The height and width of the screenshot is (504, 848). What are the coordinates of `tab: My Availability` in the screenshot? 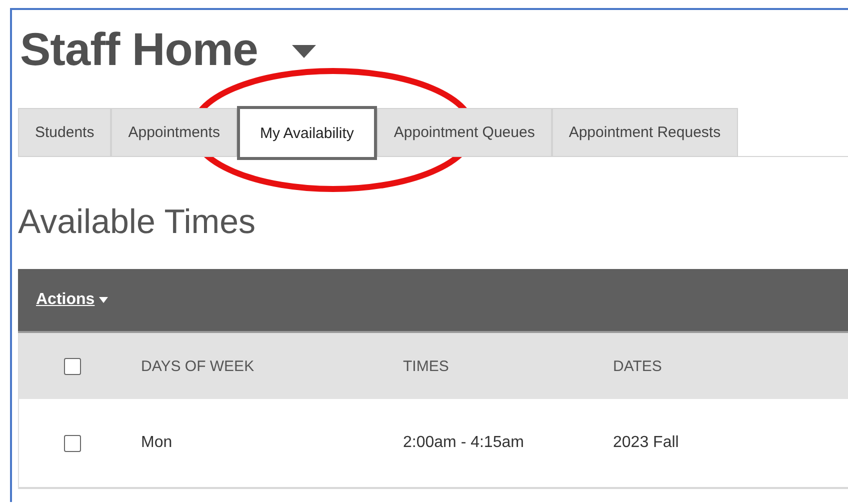 It's located at (306, 133).